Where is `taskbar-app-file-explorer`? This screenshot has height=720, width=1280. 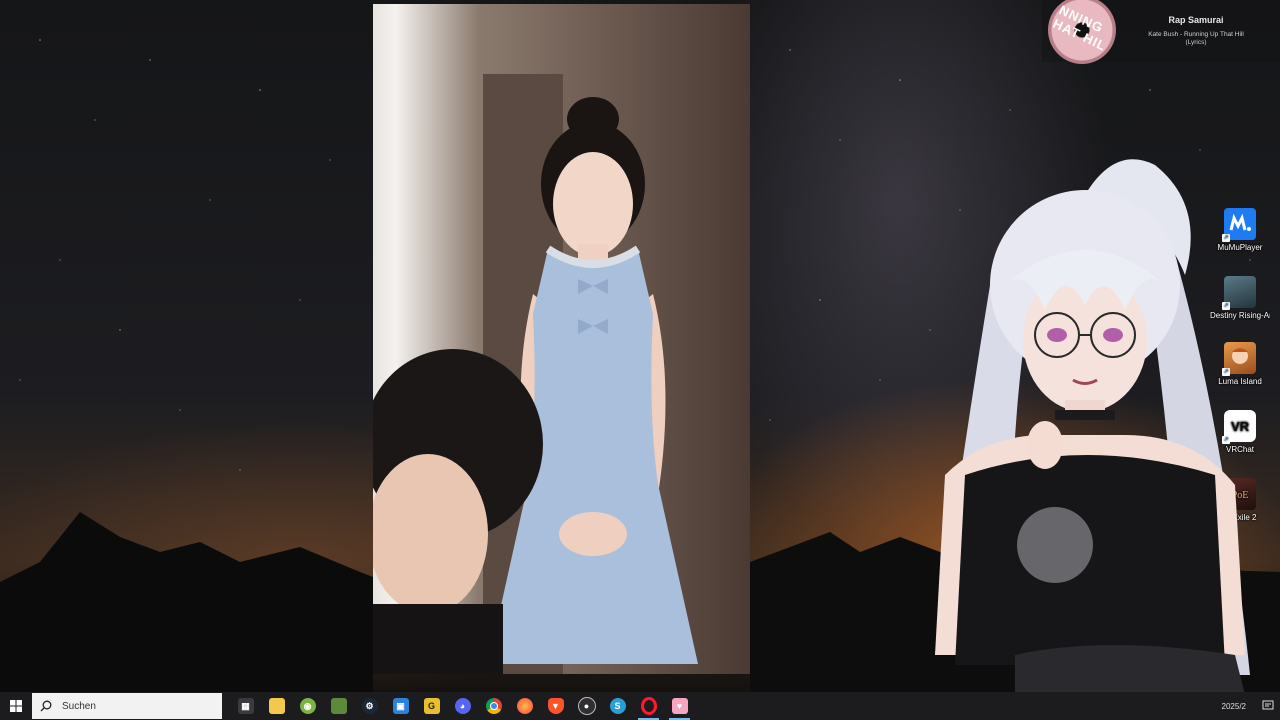 taskbar-app-file-explorer is located at coordinates (276, 706).